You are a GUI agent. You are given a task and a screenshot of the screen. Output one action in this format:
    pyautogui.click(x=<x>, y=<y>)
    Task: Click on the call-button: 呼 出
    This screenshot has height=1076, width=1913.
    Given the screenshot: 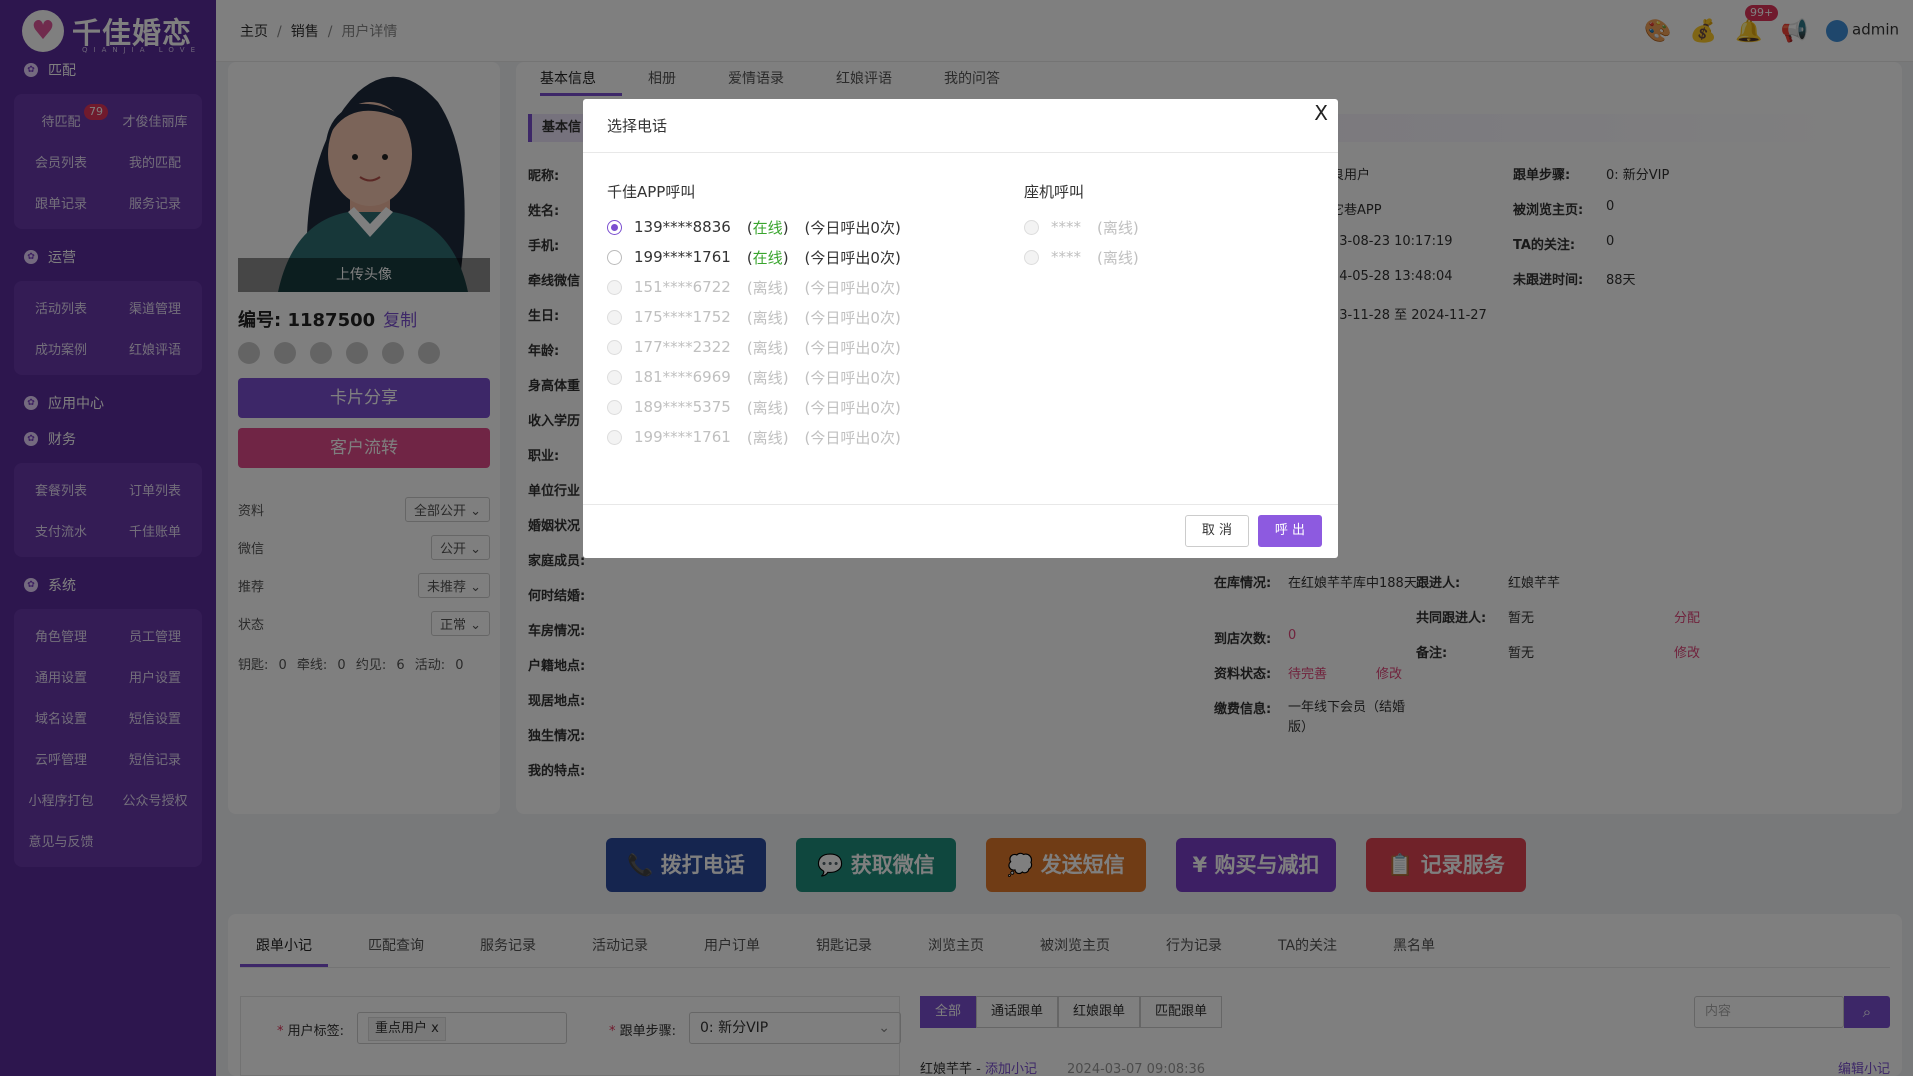 What is the action you would take?
    pyautogui.click(x=1290, y=531)
    